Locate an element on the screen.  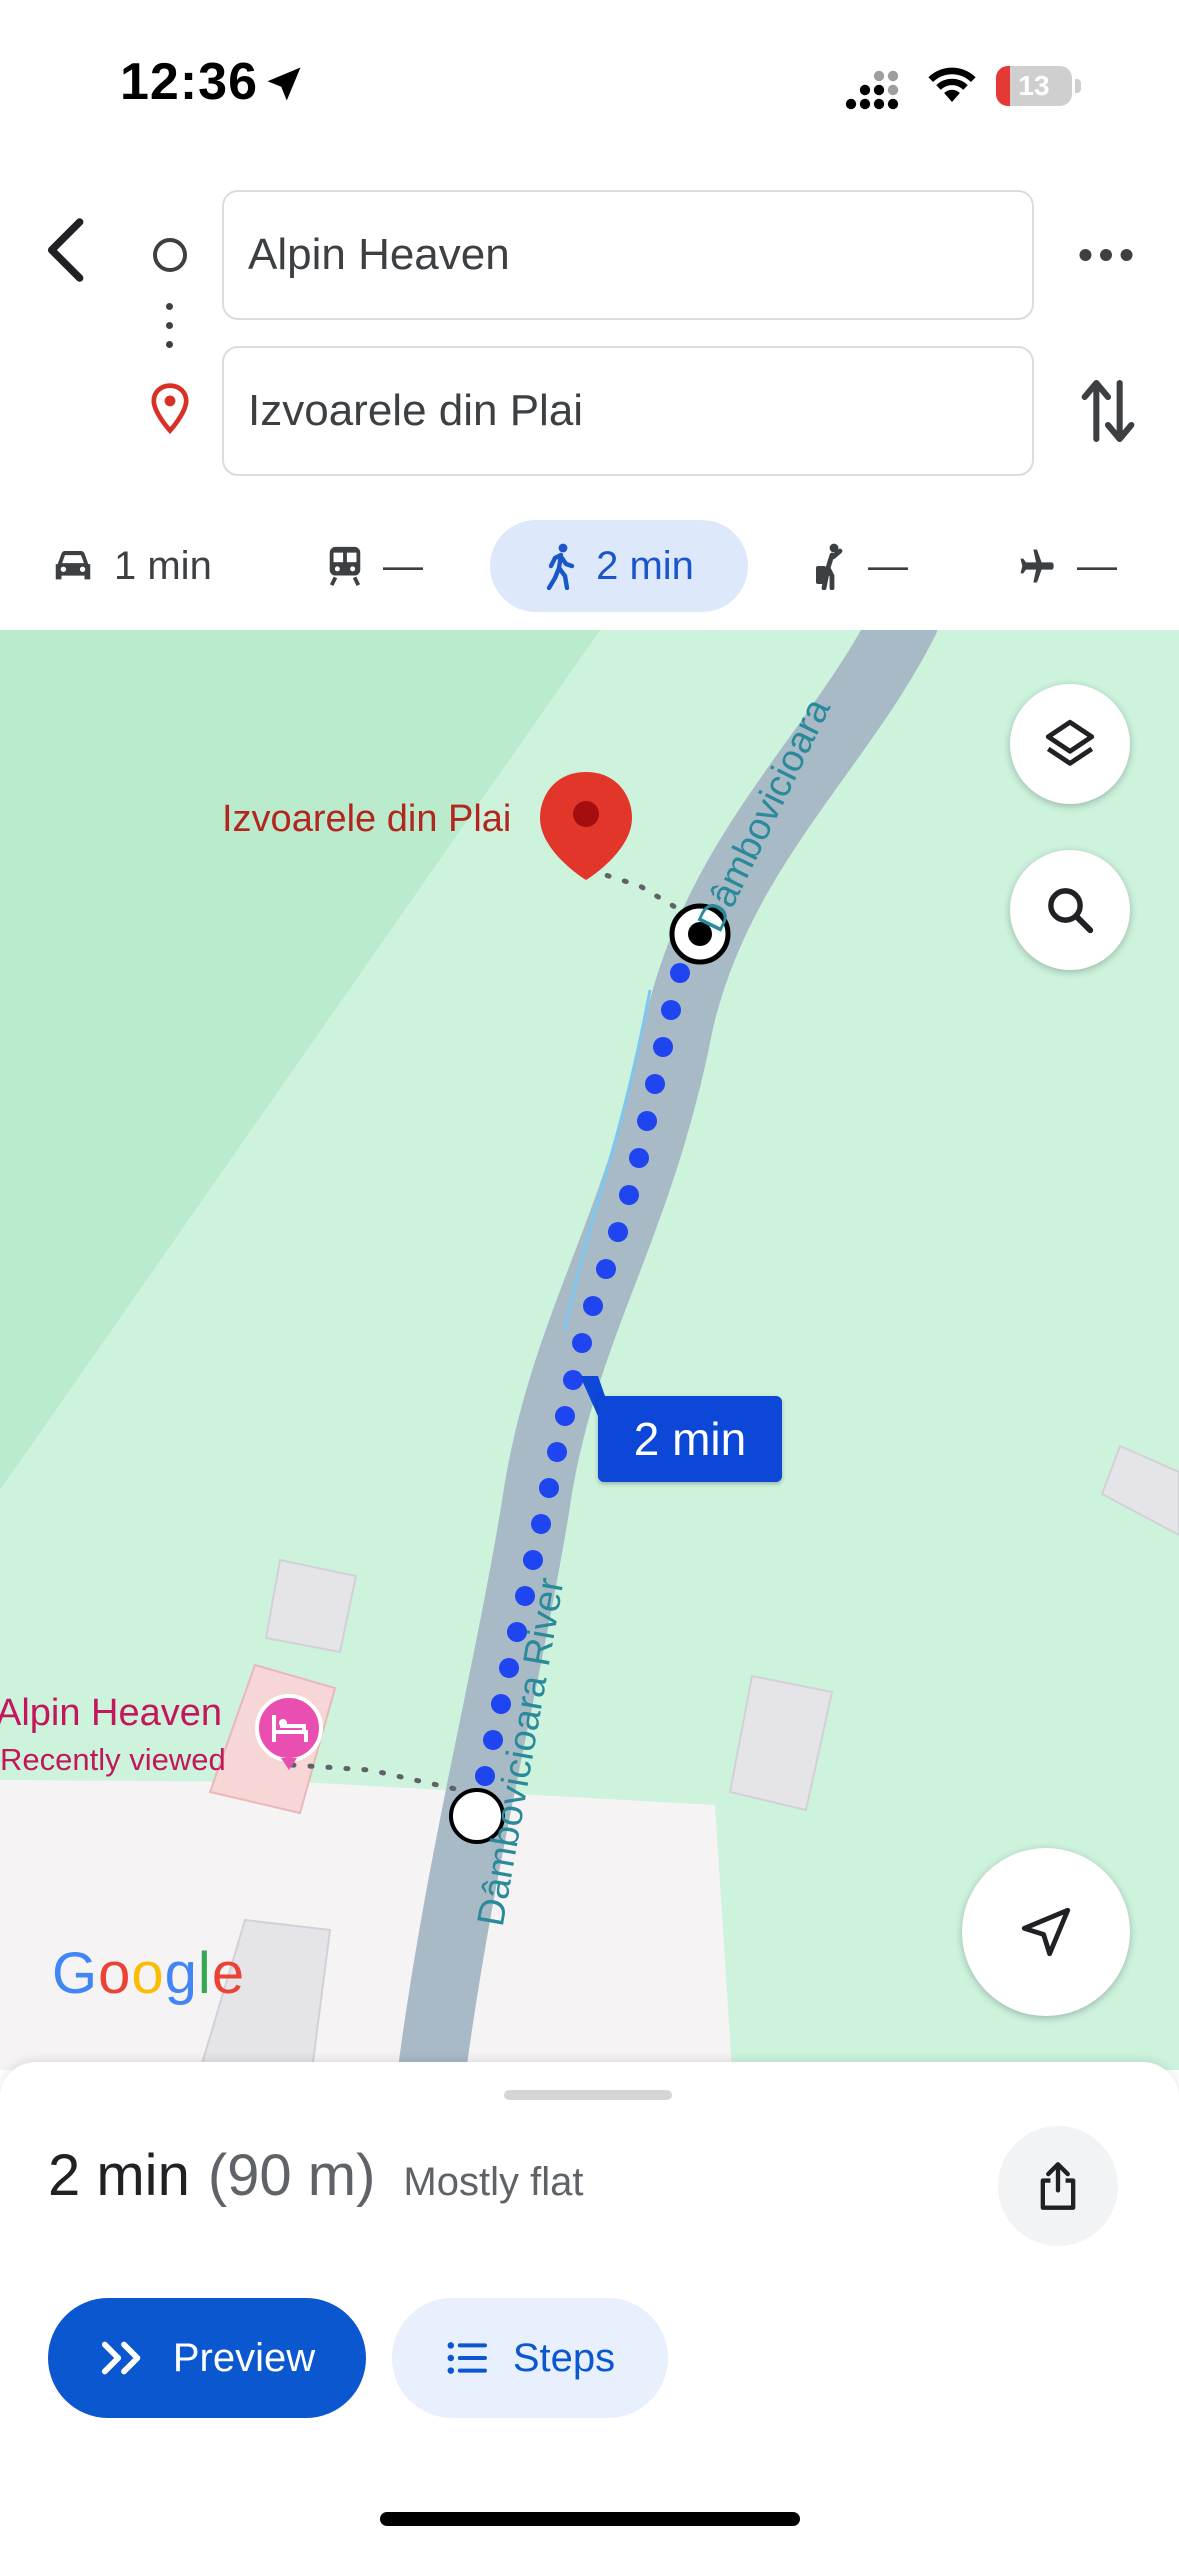
mode-transit: — is located at coordinates (374, 566).